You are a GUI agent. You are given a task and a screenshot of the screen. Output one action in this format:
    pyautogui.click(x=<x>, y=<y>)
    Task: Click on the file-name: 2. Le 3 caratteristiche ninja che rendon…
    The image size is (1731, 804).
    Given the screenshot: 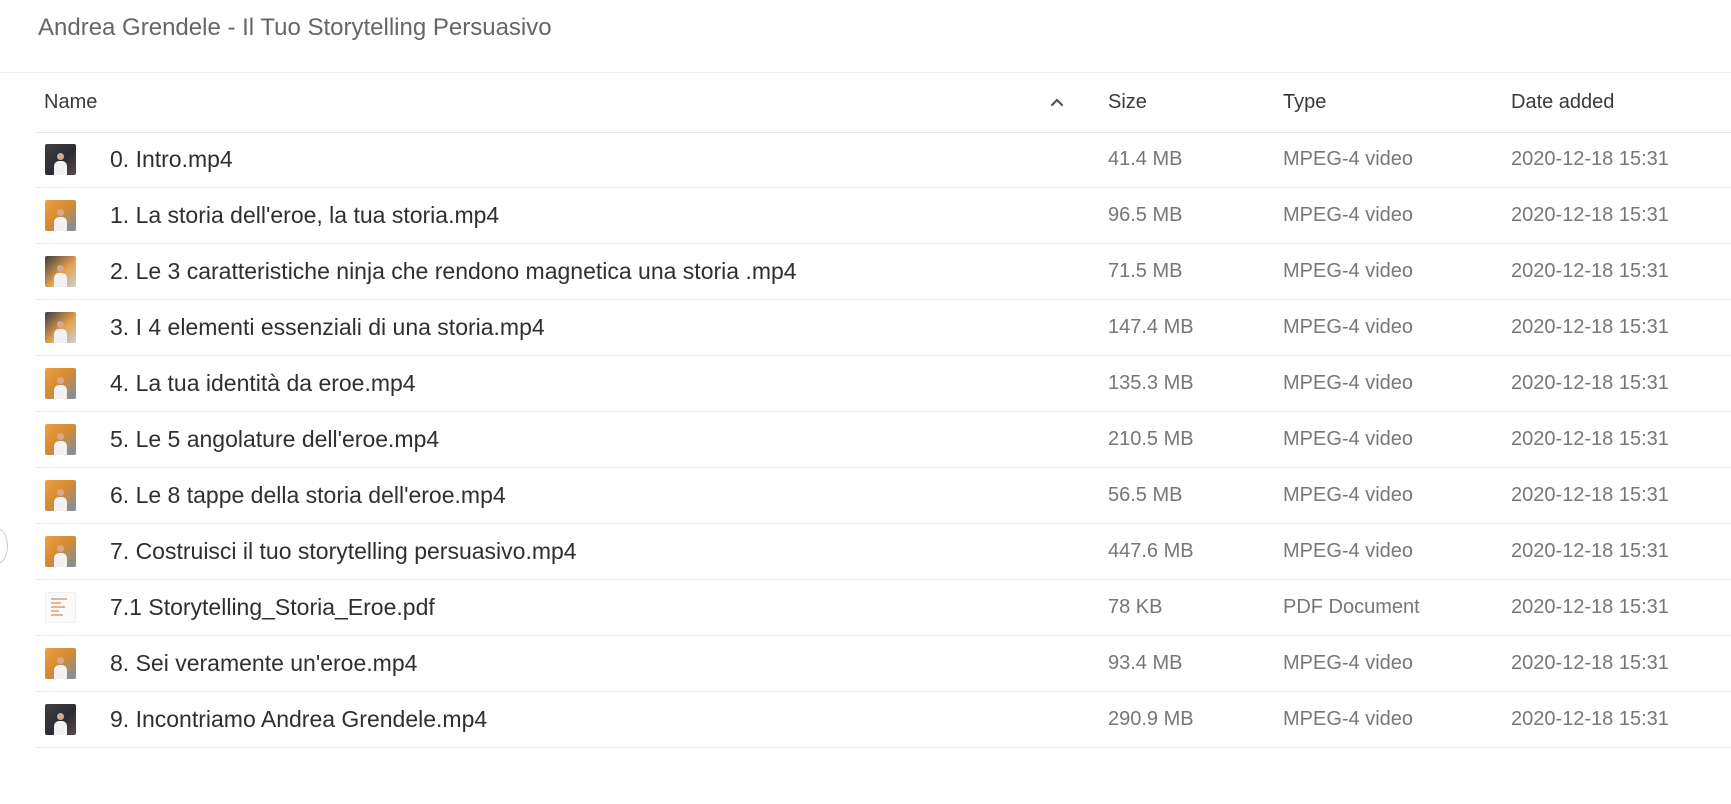 What is the action you would take?
    pyautogui.click(x=453, y=271)
    